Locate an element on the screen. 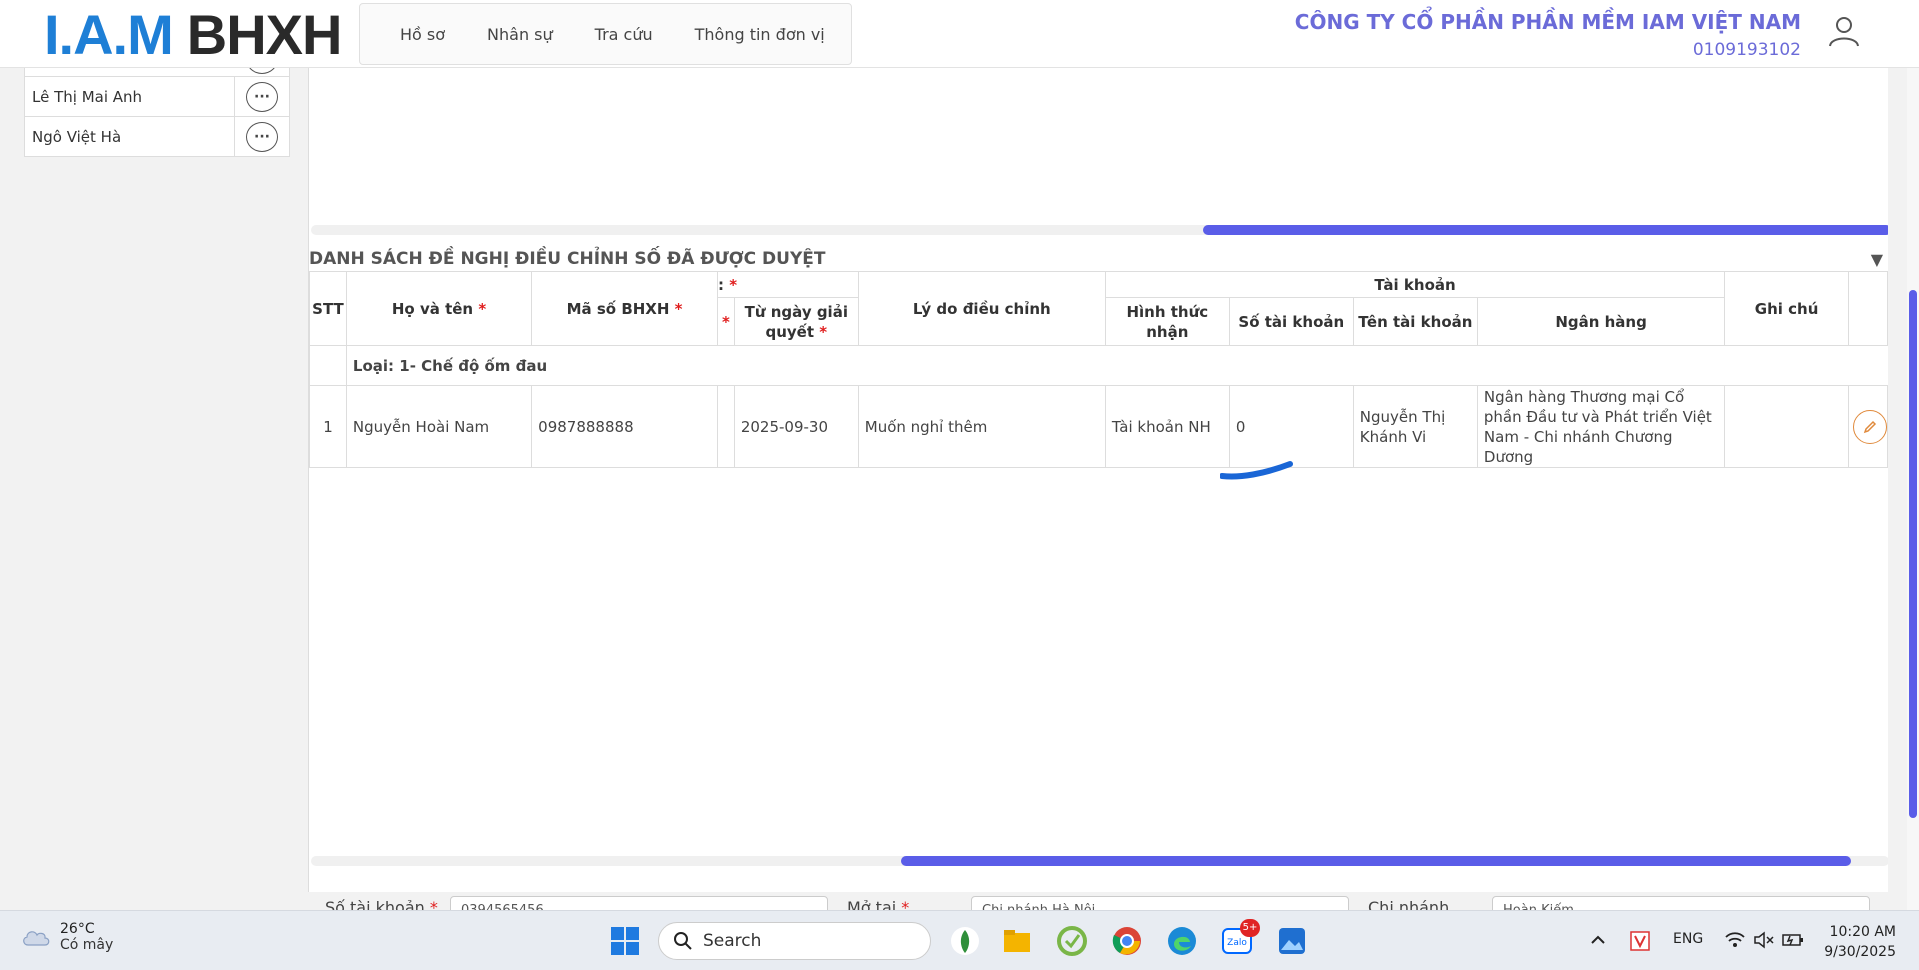 This screenshot has width=1919, height=970. left-panel: ··· Lê Thị Mai Anh ··· Ngô Việt Hà ··· is located at coordinates (149, 477).